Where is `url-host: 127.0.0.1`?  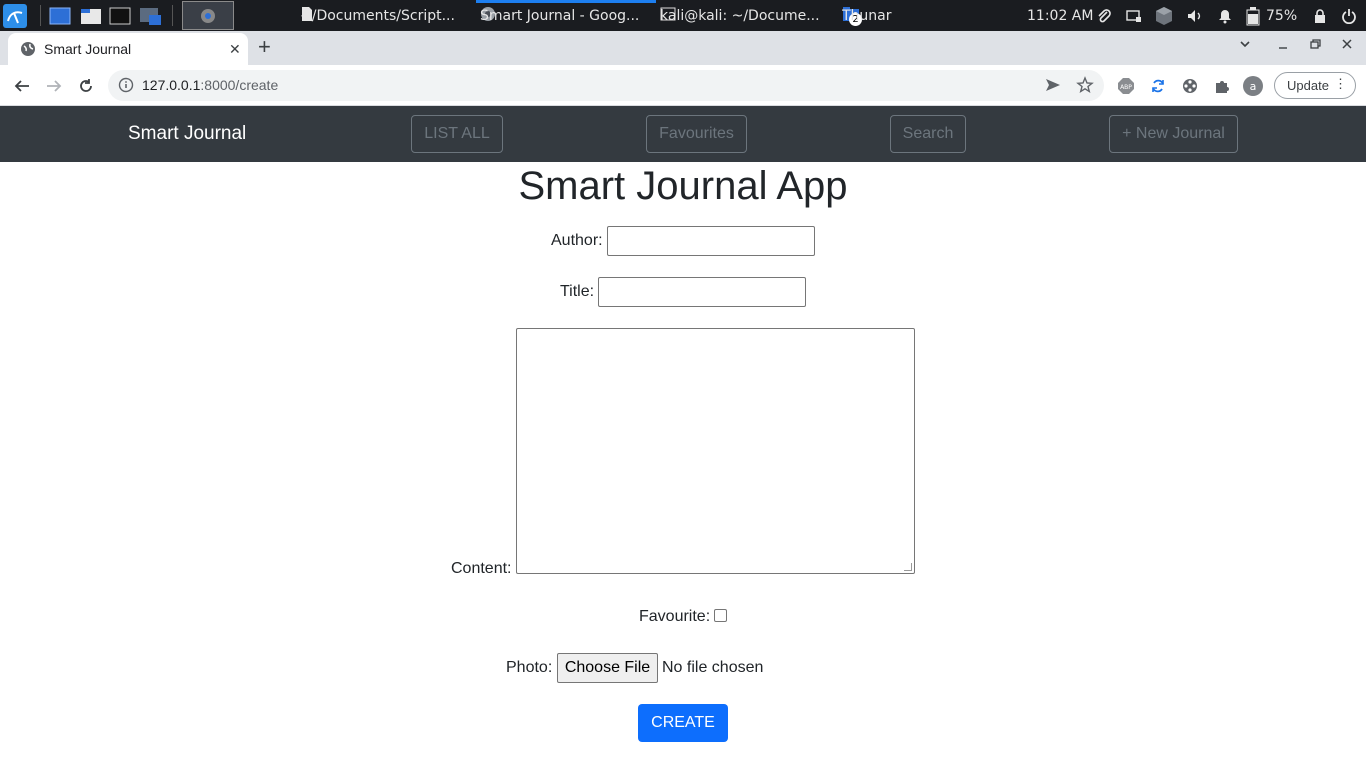 url-host: 127.0.0.1 is located at coordinates (171, 85).